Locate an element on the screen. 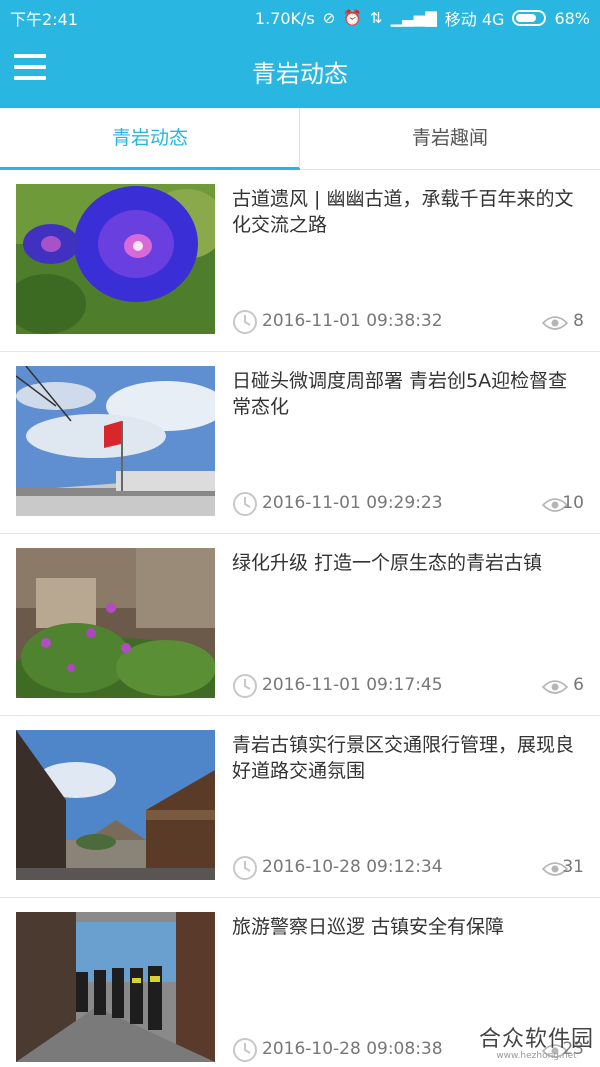 This screenshot has height=1067, width=600. tab-bar: 青岩动态 青岩趣闻 is located at coordinates (300, 139).